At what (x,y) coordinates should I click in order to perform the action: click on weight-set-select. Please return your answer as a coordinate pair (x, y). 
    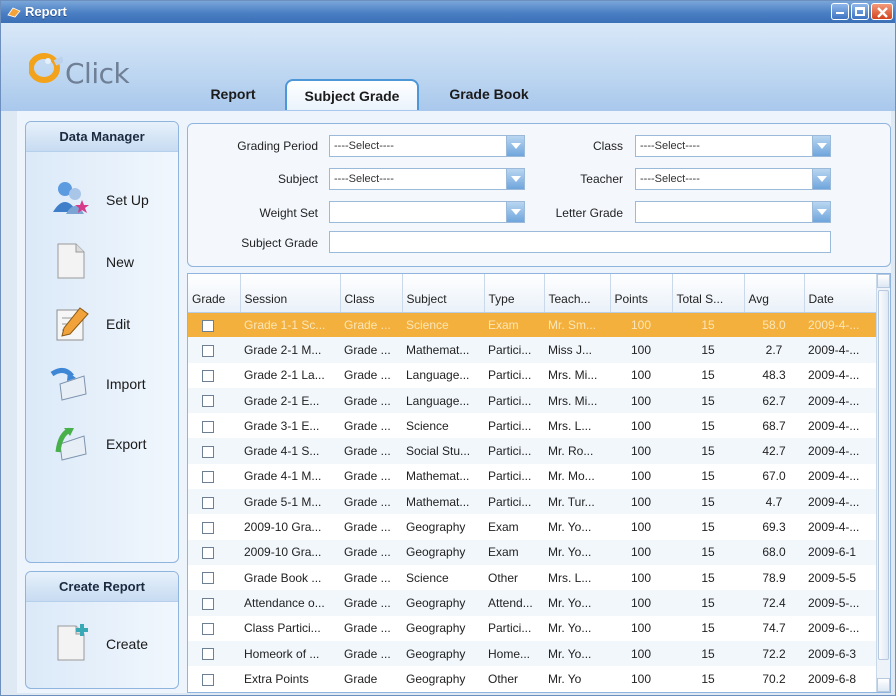
    Looking at the image, I should click on (427, 212).